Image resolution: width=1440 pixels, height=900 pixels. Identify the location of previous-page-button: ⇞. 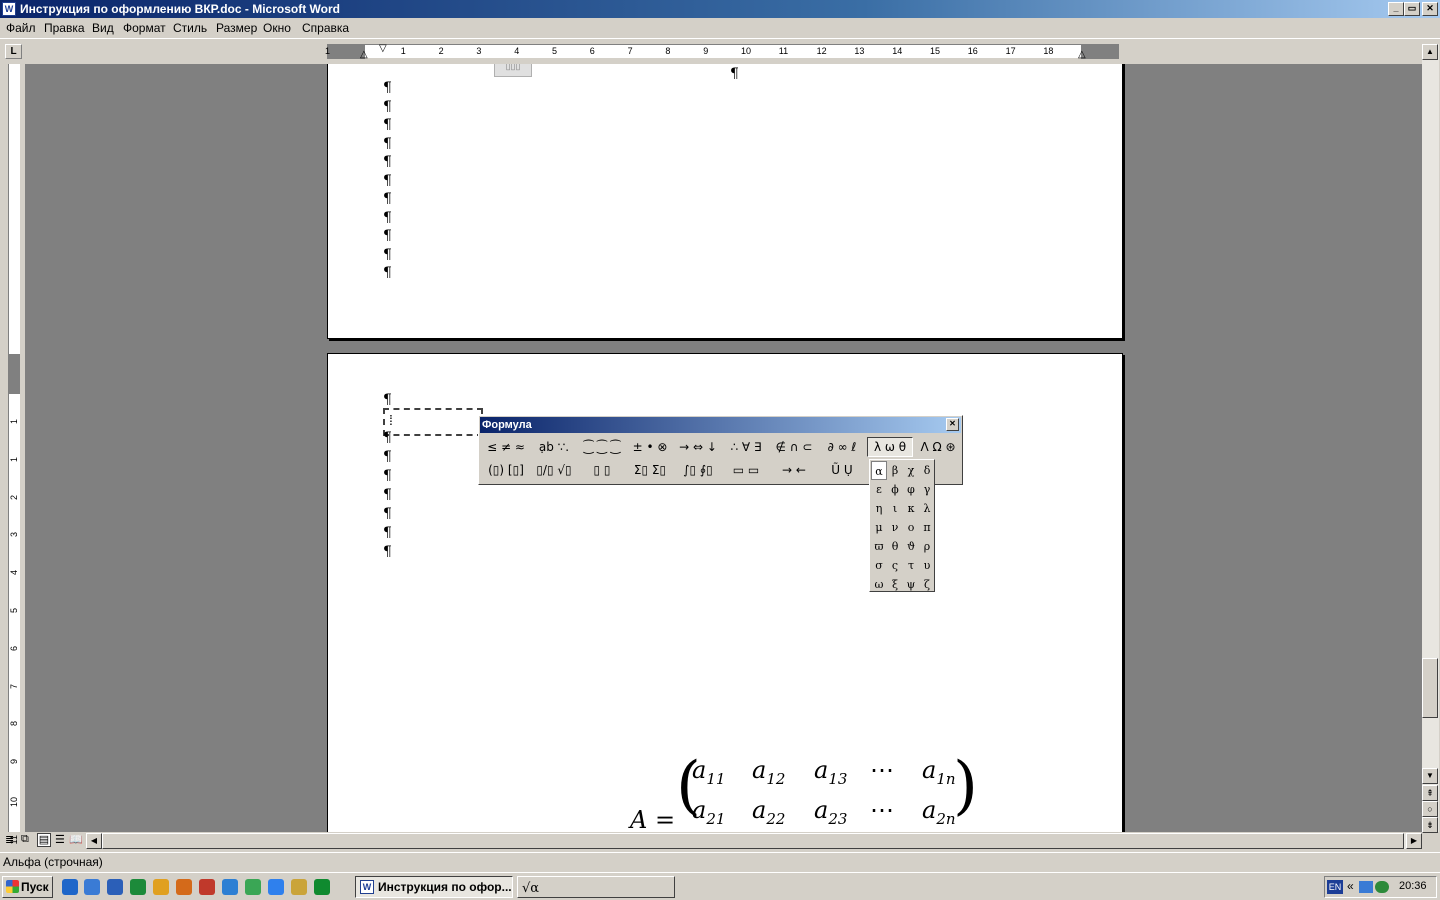
(1430, 793).